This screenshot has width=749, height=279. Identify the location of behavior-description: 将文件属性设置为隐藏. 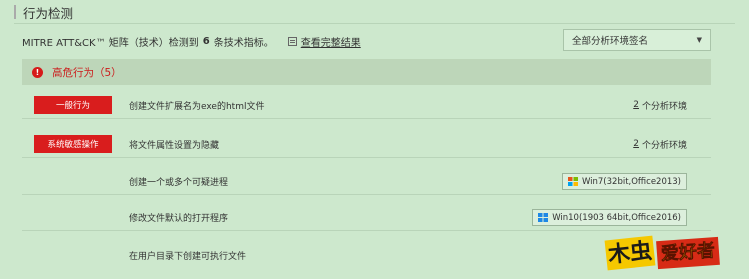
(174, 145).